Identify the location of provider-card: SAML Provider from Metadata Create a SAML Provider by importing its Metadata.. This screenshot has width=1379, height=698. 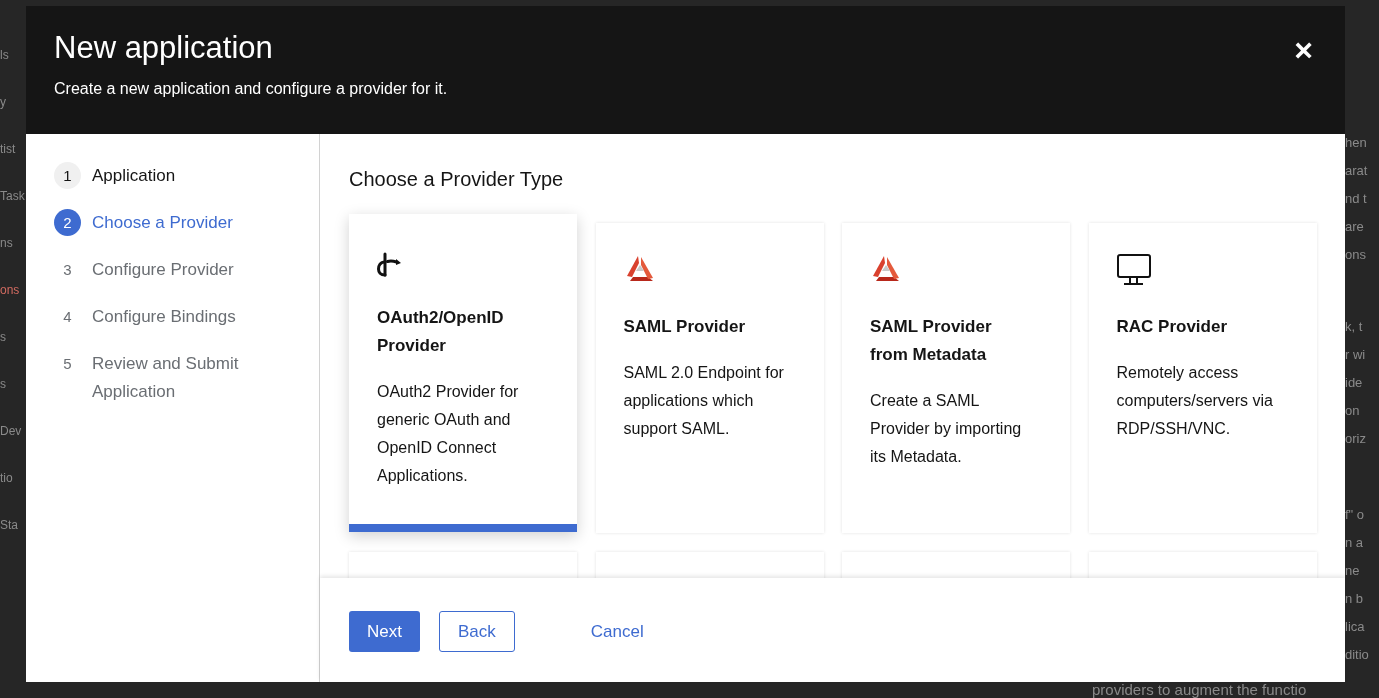
(956, 378).